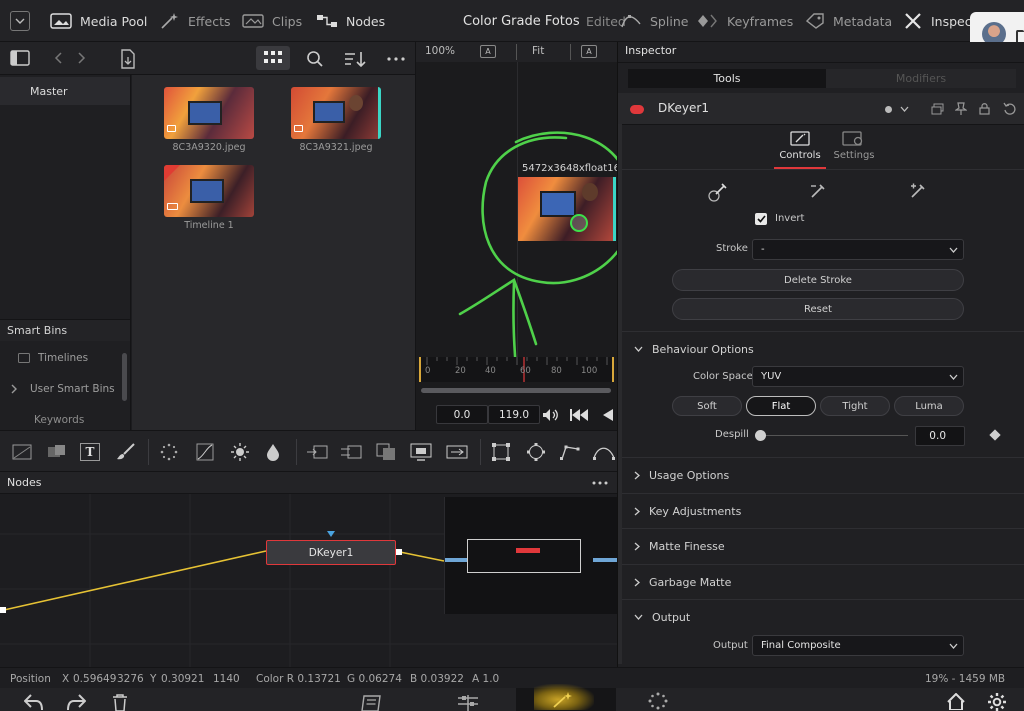 Image resolution: width=1024 pixels, height=711 pixels. Describe the element at coordinates (308, 580) in the screenshot. I see `node-graph-area: DKeyer1` at that location.